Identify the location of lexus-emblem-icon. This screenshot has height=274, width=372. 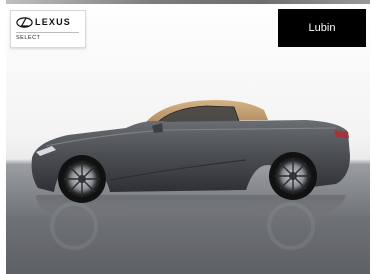
(24, 22).